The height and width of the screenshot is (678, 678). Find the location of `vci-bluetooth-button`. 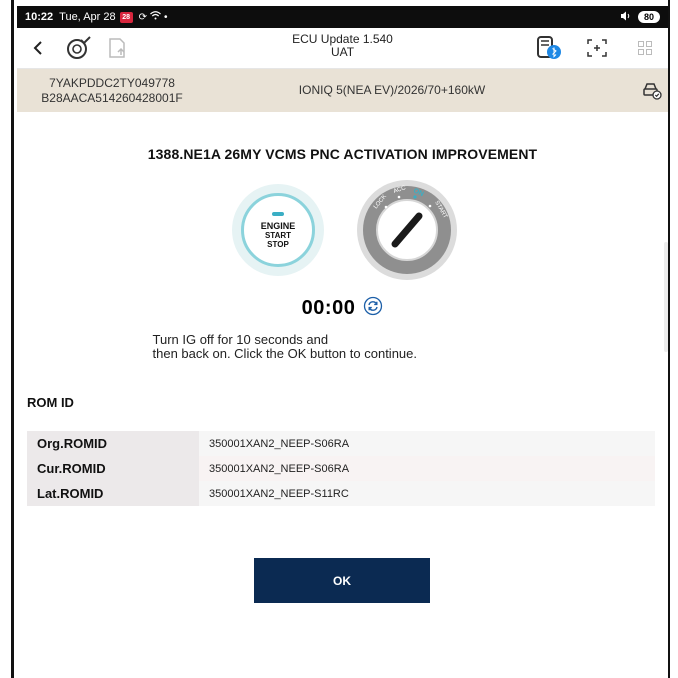

vci-bluetooth-button is located at coordinates (549, 48).